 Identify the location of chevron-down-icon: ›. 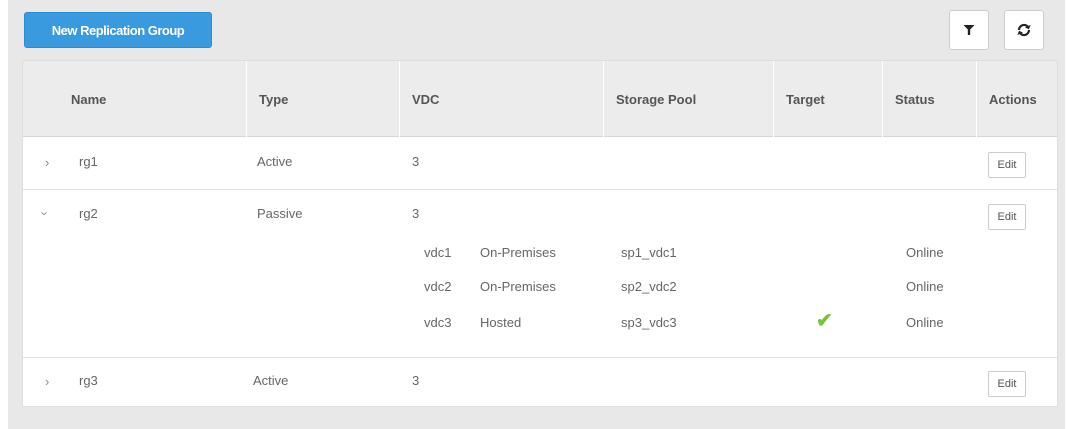
(45, 213).